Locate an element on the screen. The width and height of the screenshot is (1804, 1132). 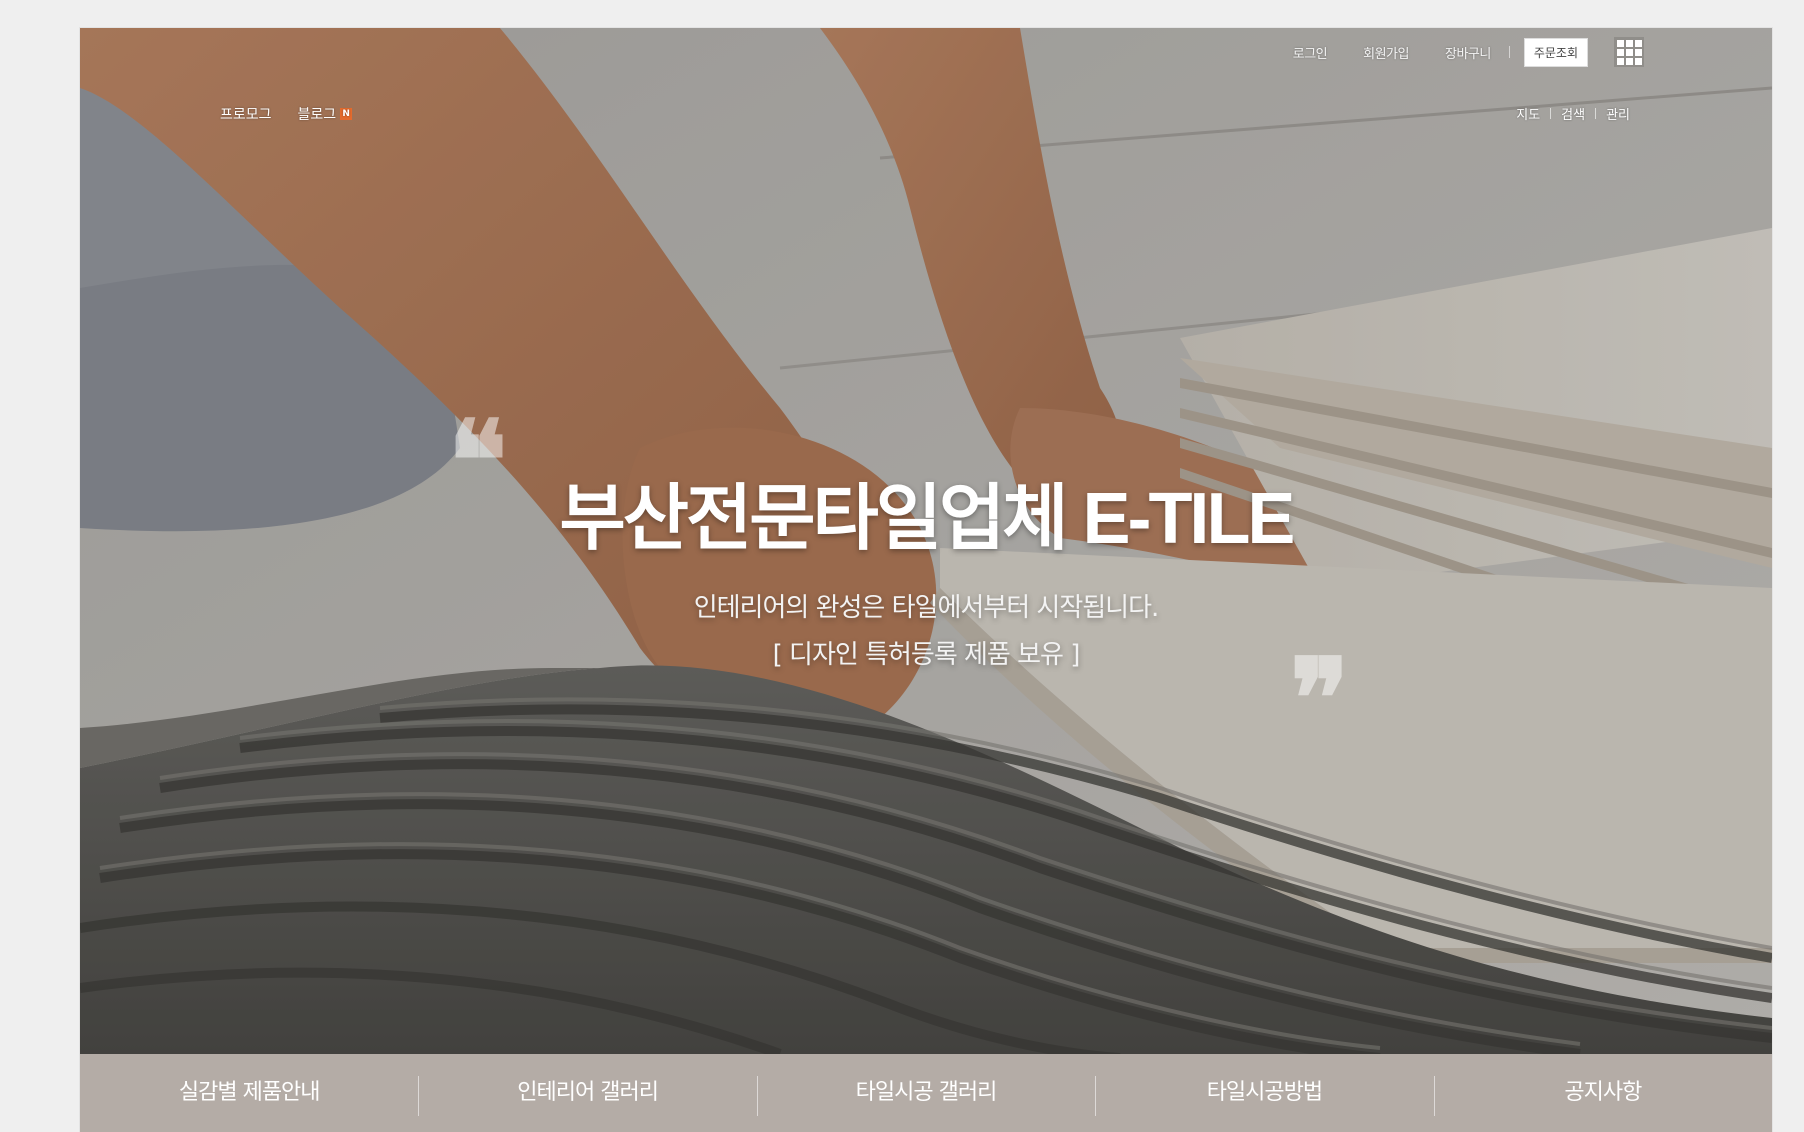
utility-divider is located at coordinates (1509, 52).